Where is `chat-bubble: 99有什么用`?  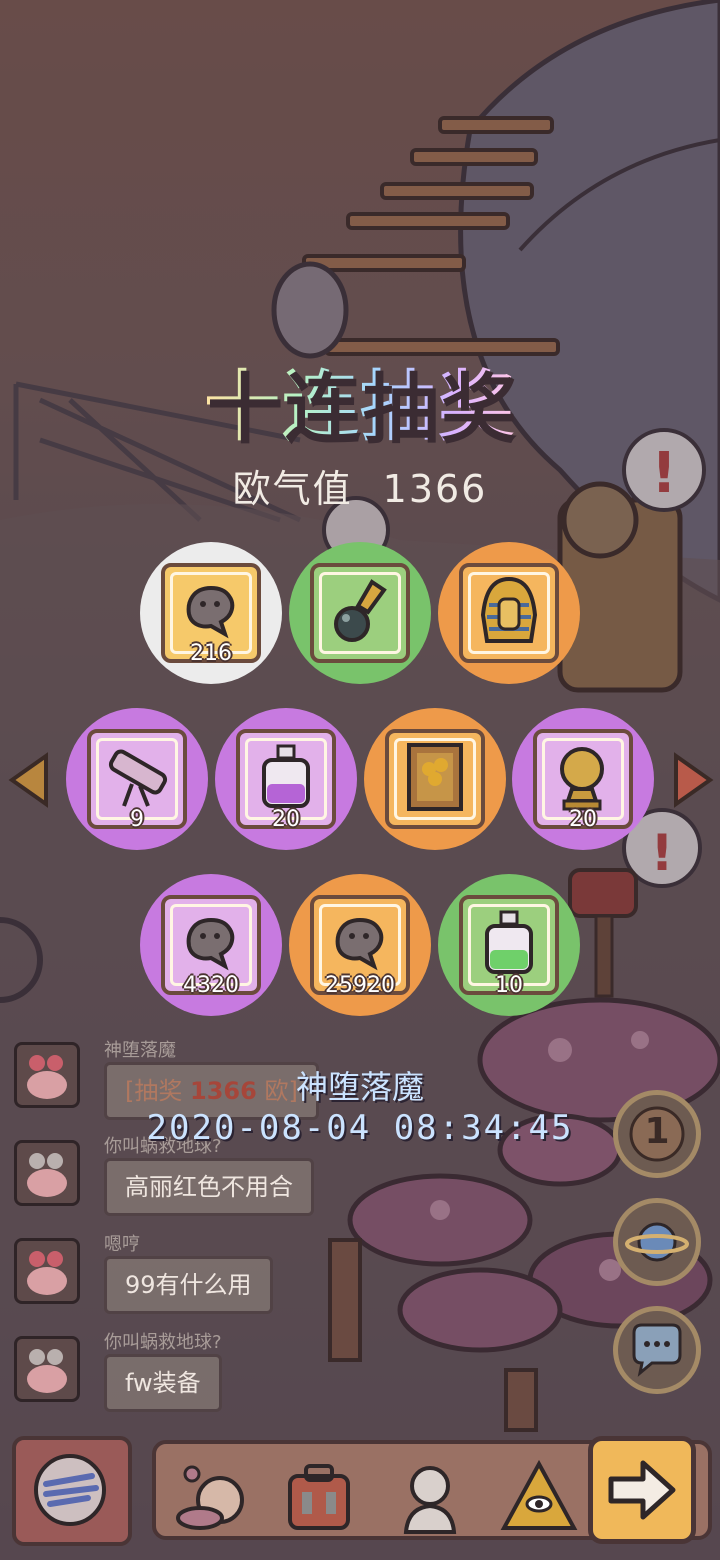 chat-bubble: 99有什么用 is located at coordinates (188, 1285).